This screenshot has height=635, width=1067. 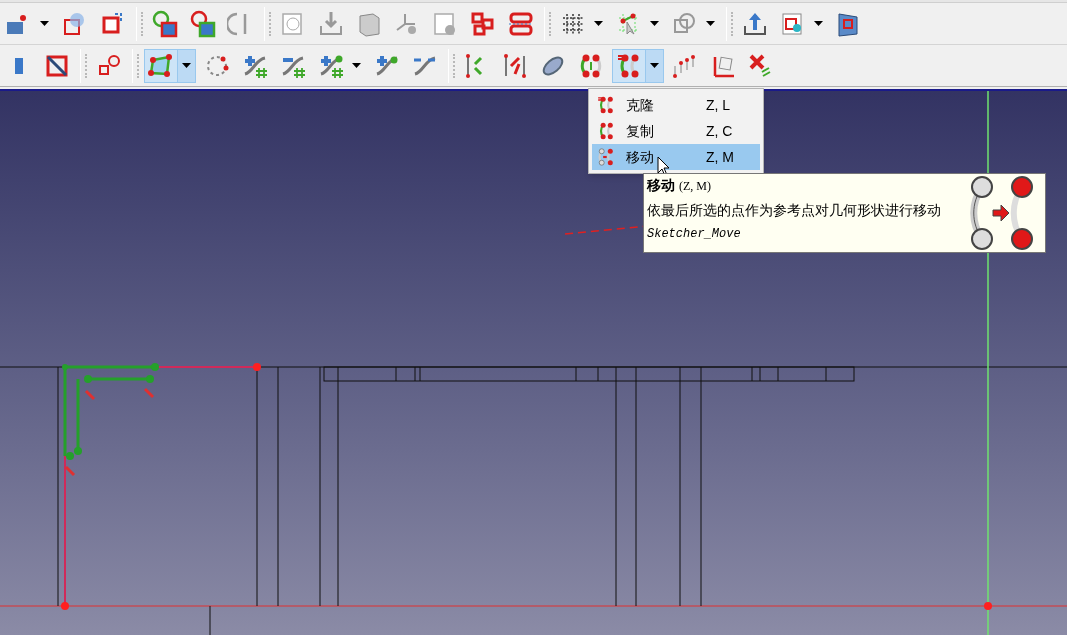 What do you see at coordinates (694, 234) in the screenshot?
I see `command-name: Sketcher_Move` at bounding box center [694, 234].